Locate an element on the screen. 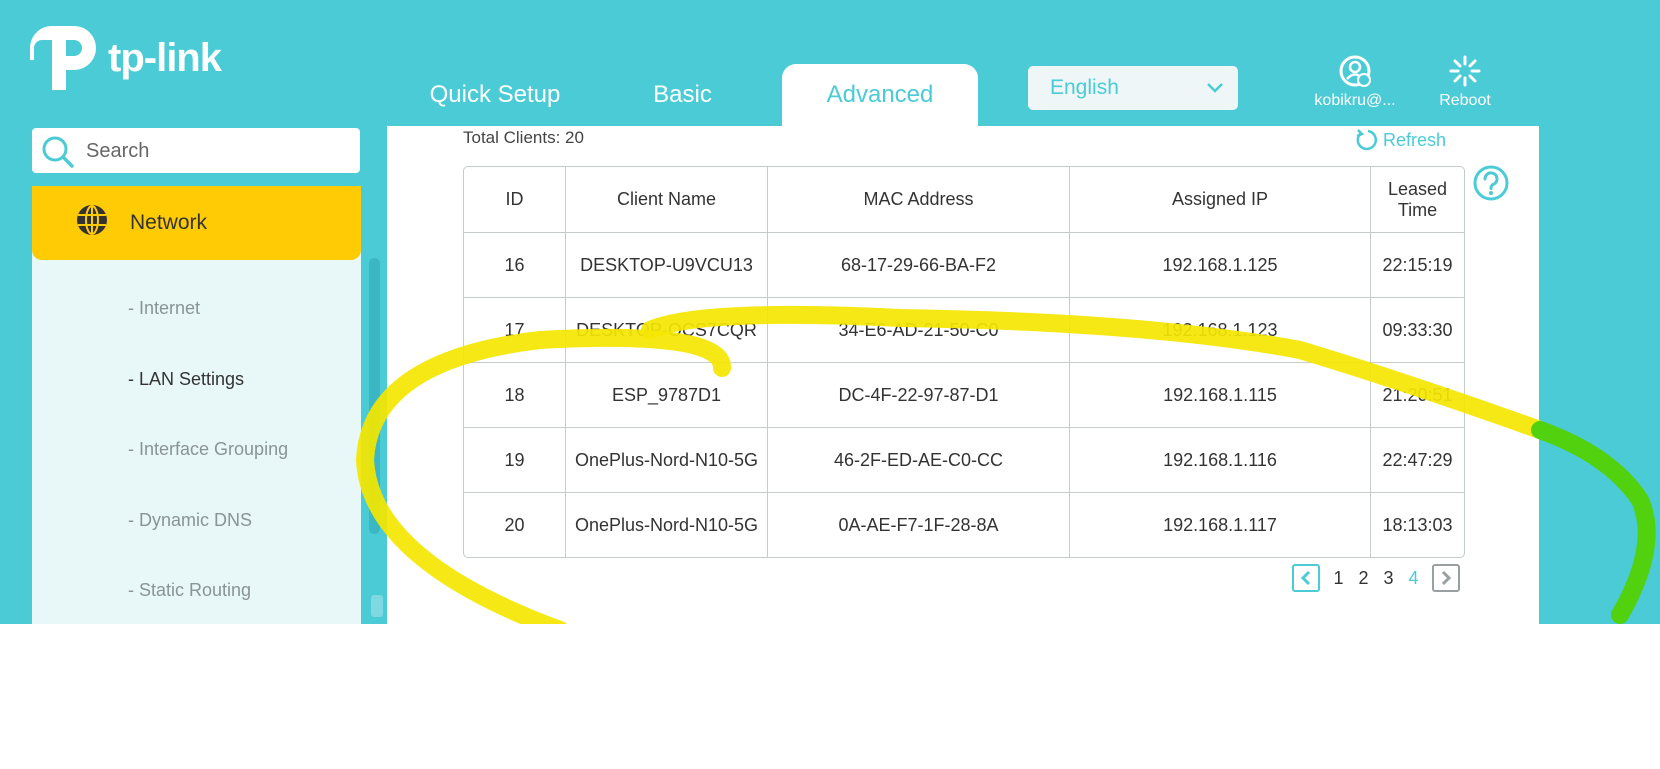 Image resolution: width=1660 pixels, height=769 pixels. sidebar-item-internet: - Internet is located at coordinates (164, 308).